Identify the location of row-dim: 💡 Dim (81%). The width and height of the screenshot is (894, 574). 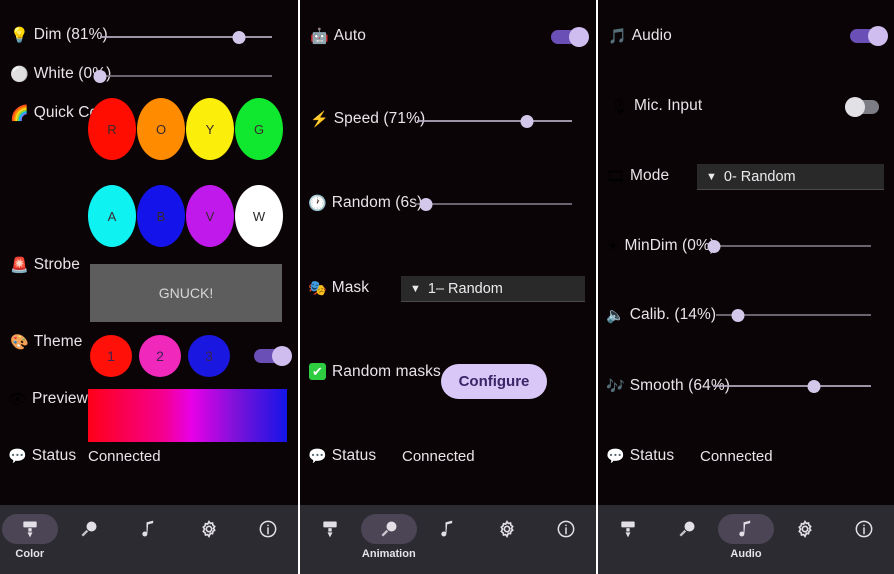
(59, 35).